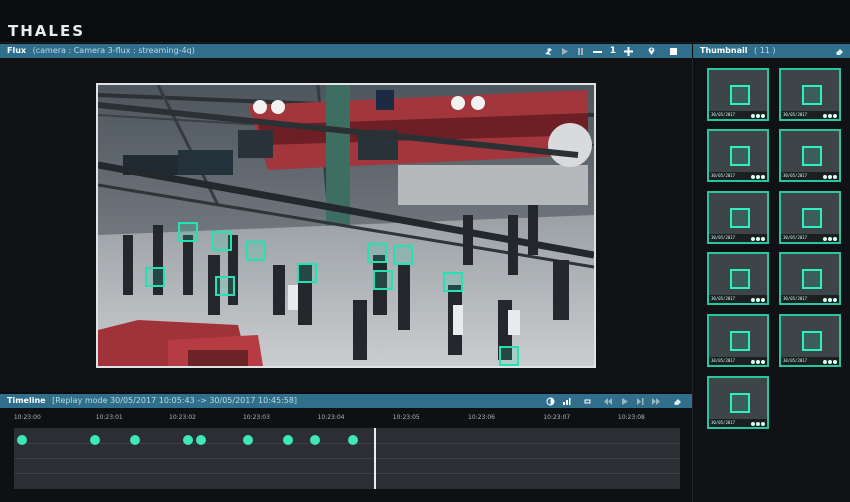 This screenshot has width=850, height=502. What do you see at coordinates (182, 417) in the screenshot?
I see `timeline-tick-label: 10:23:02` at bounding box center [182, 417].